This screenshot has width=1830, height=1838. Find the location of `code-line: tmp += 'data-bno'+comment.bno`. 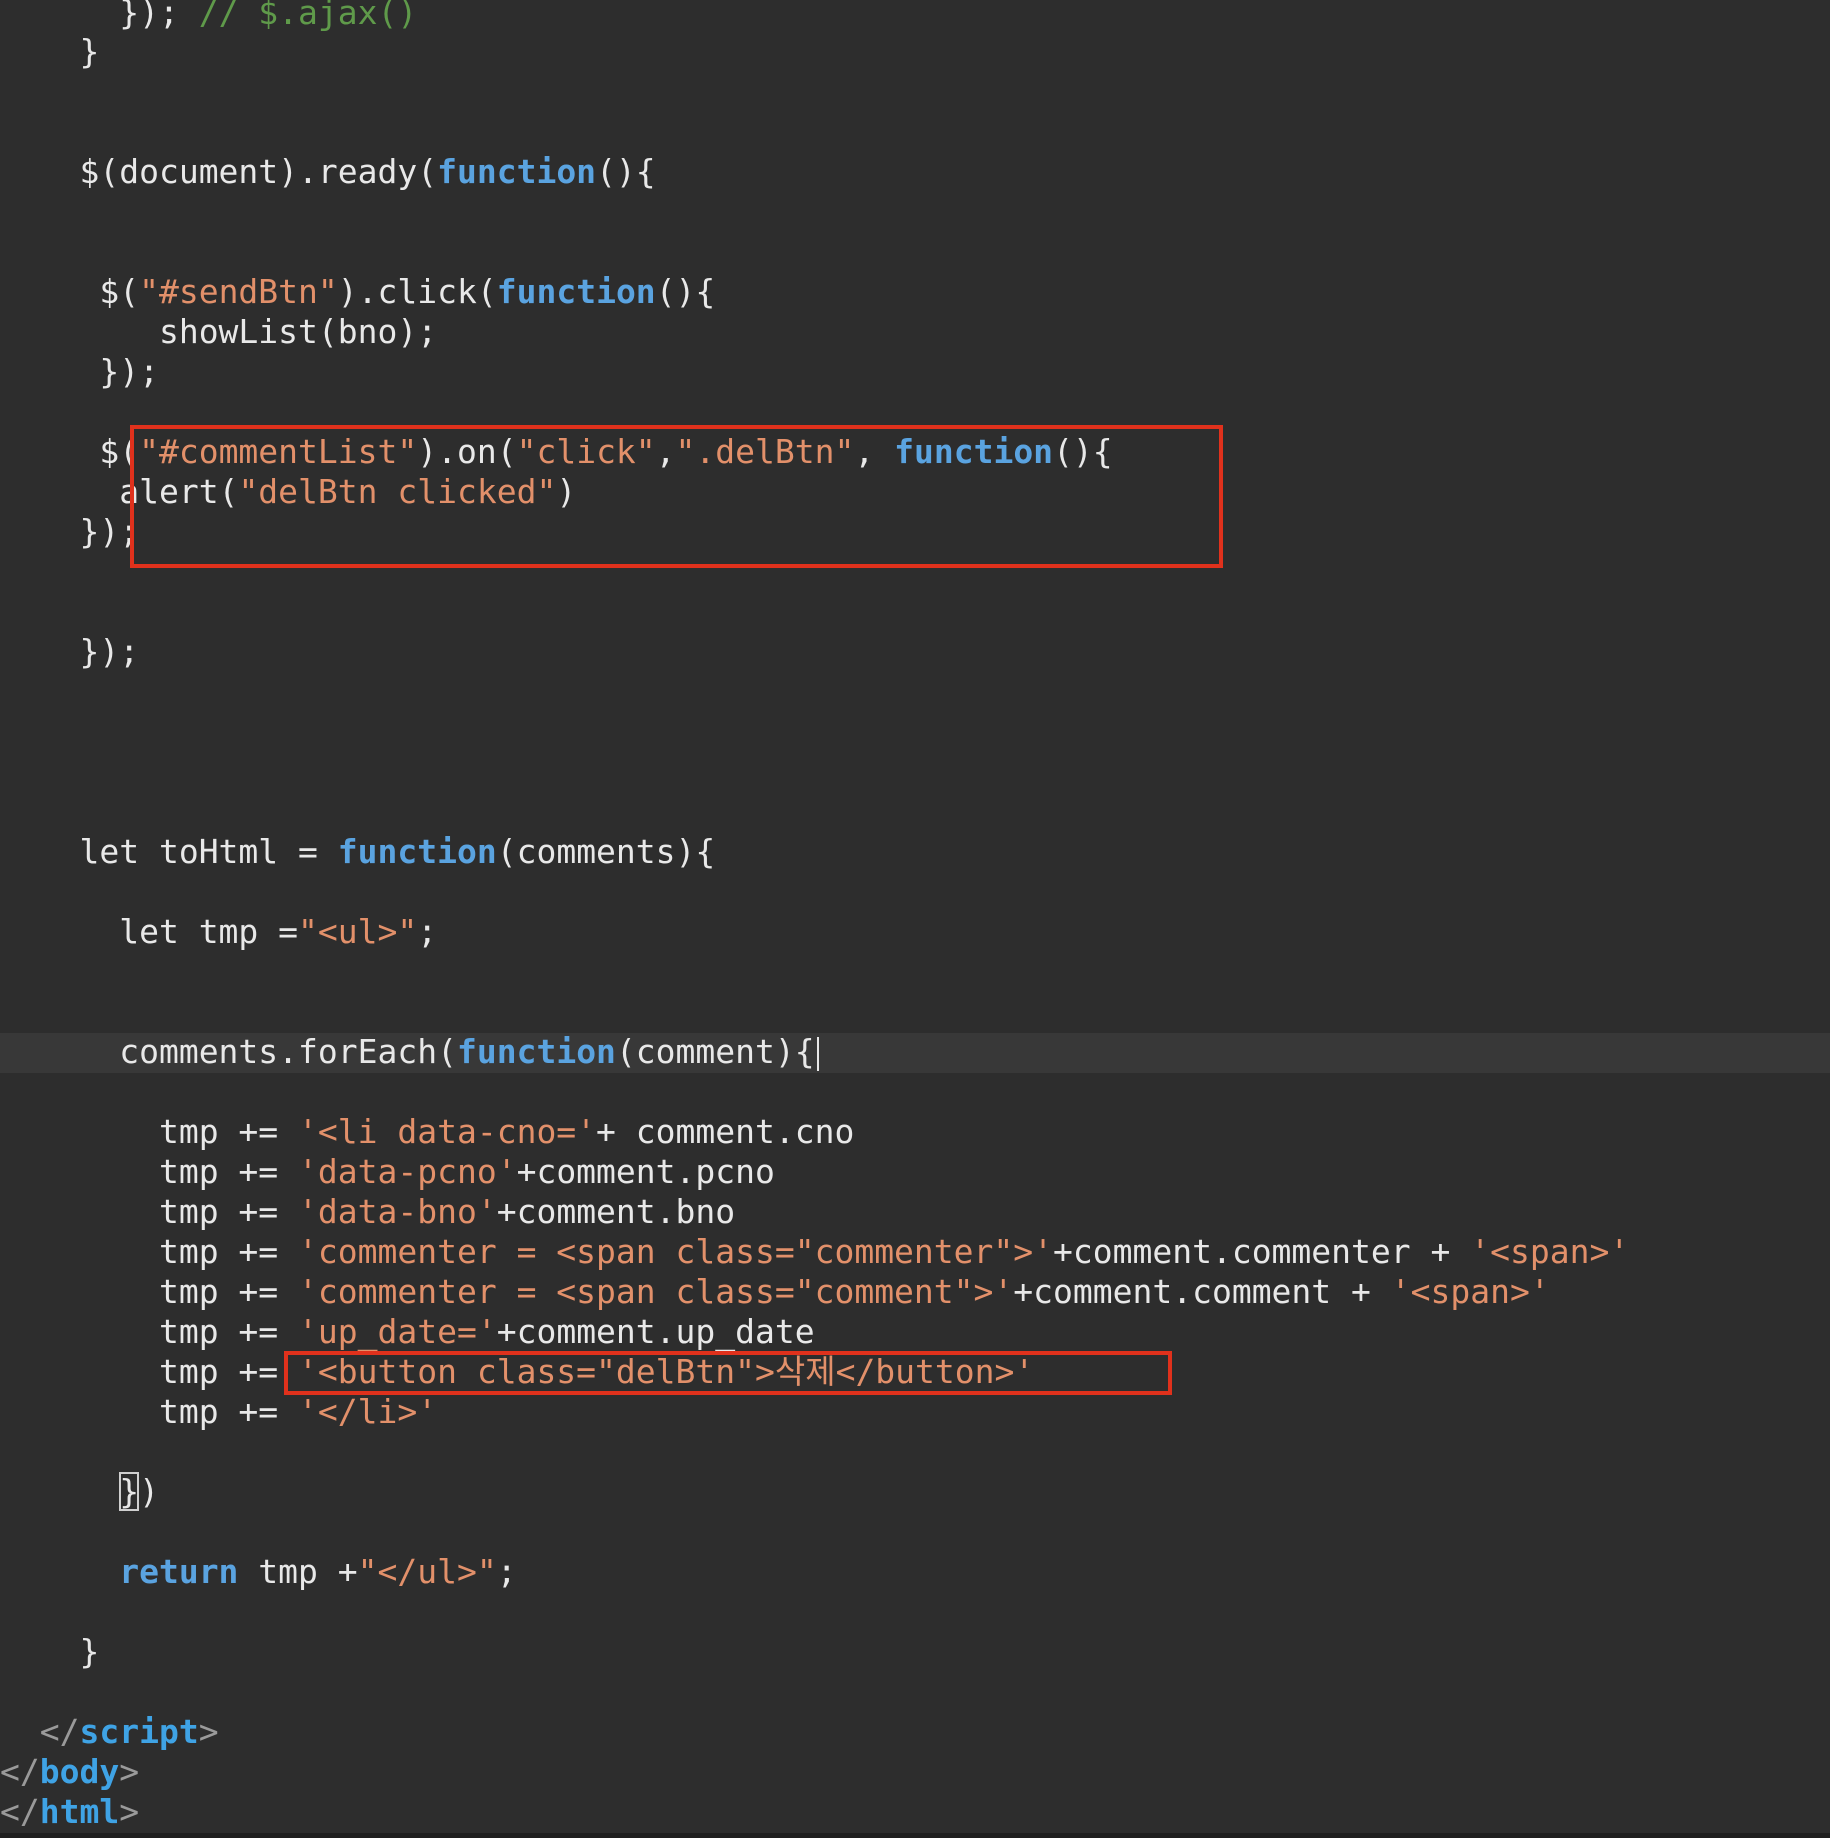

code-line: tmp += 'data-bno'+comment.bno is located at coordinates (447, 1211).